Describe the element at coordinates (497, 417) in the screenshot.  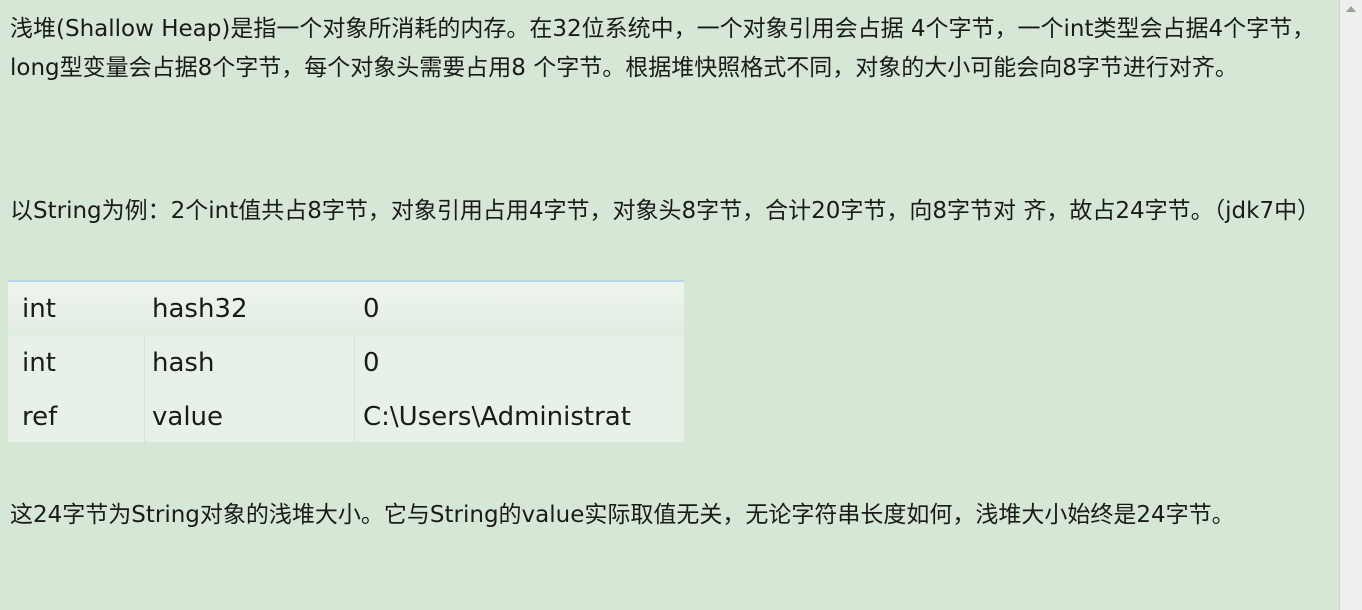
I see `field-value: C:\Users\Administrat` at that location.